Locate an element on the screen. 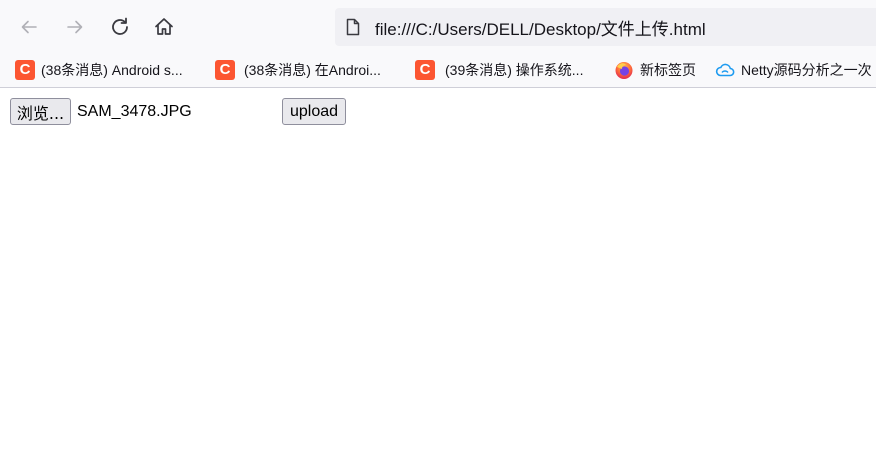  back-button is located at coordinates (29, 27).